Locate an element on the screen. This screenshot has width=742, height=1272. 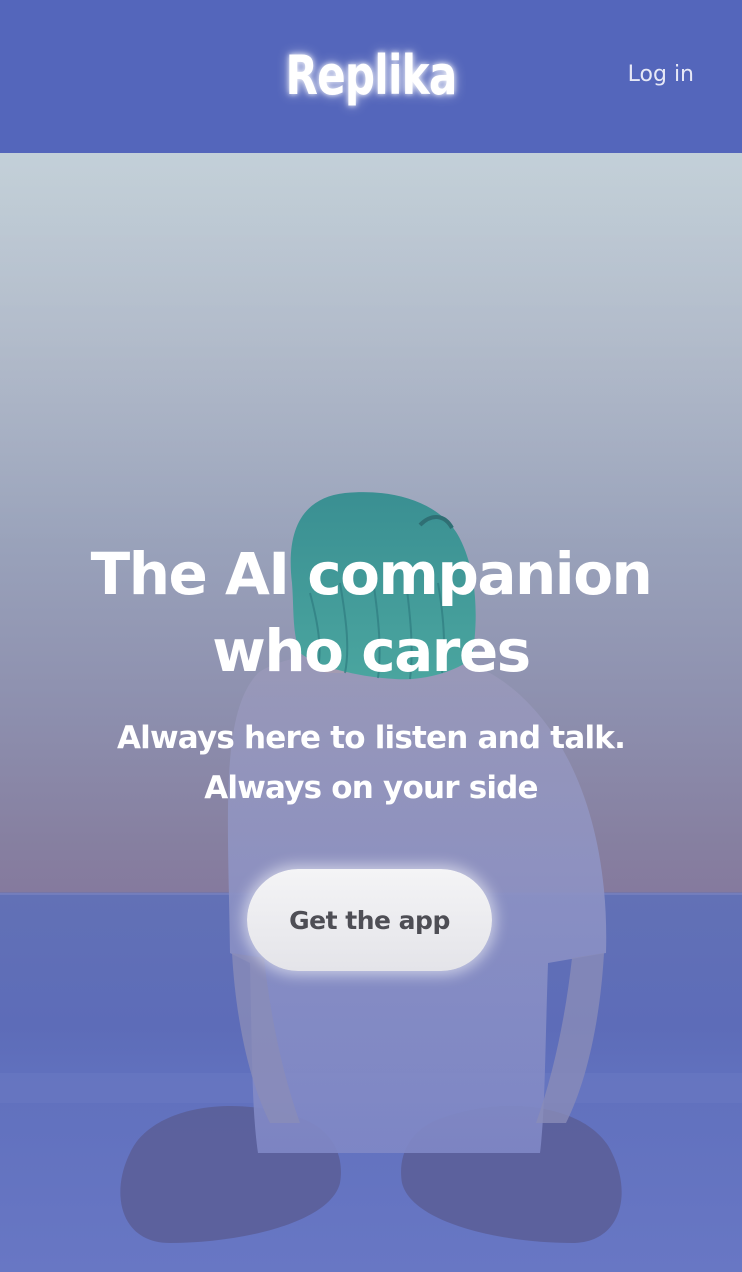
replika-logo: Replika is located at coordinates (371, 75).